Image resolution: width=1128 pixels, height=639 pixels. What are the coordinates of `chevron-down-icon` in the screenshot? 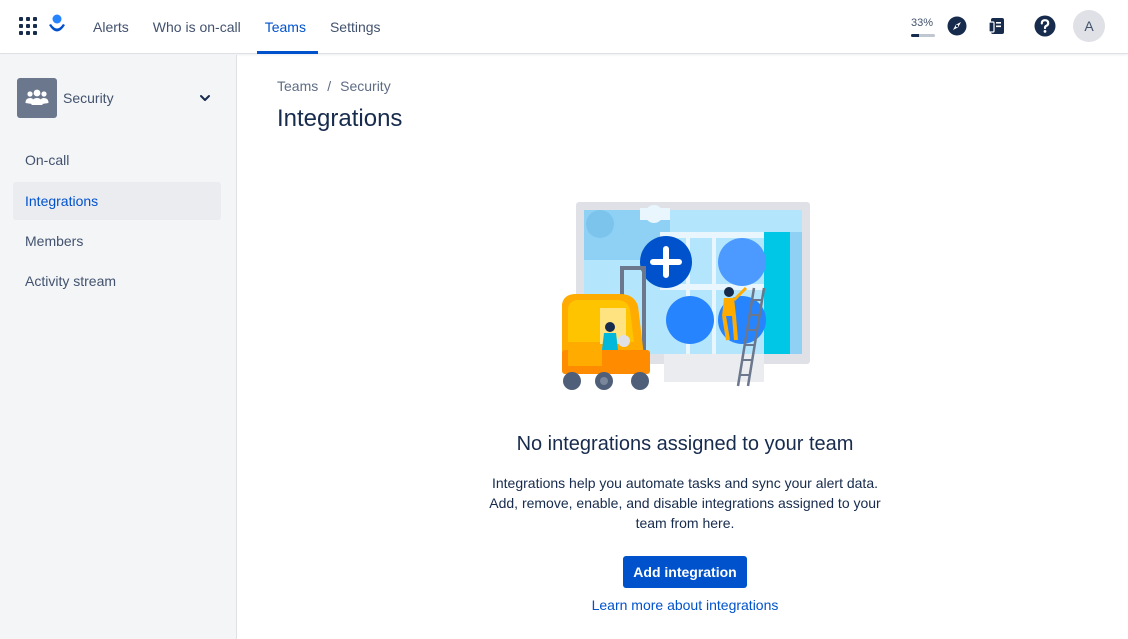 It's located at (205, 98).